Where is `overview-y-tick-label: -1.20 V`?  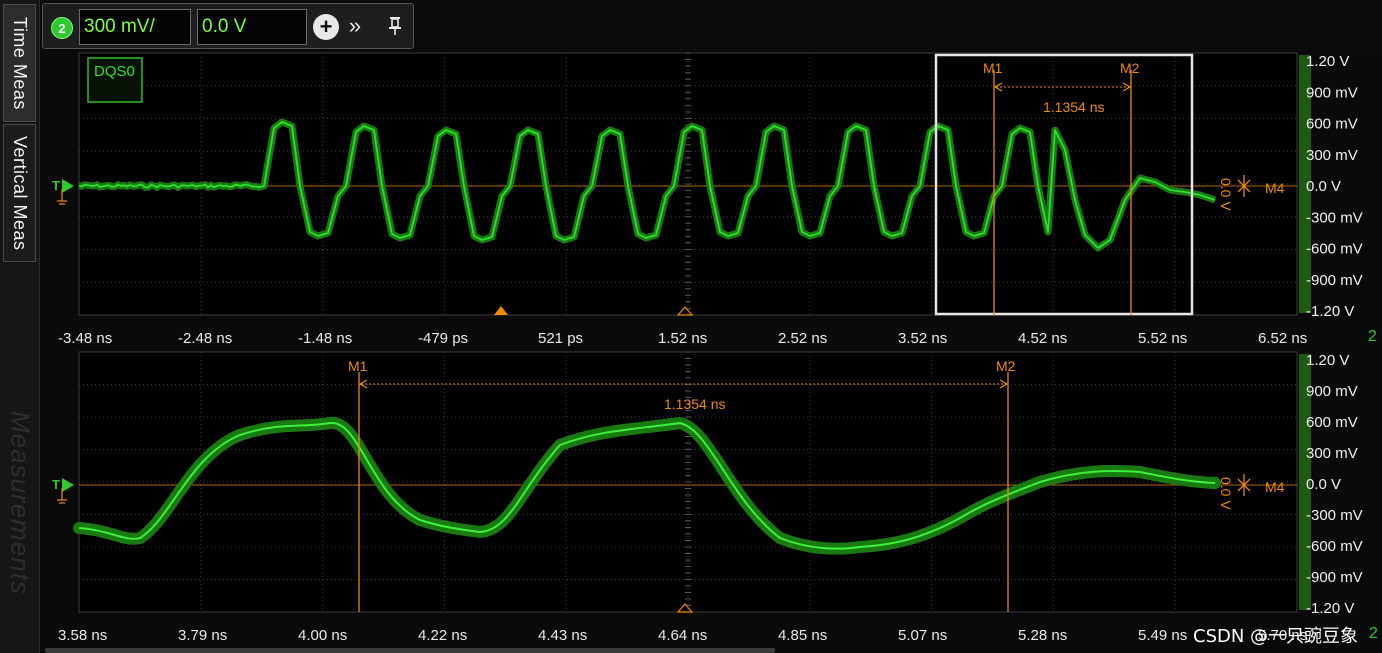
overview-y-tick-label: -1.20 V is located at coordinates (1330, 311).